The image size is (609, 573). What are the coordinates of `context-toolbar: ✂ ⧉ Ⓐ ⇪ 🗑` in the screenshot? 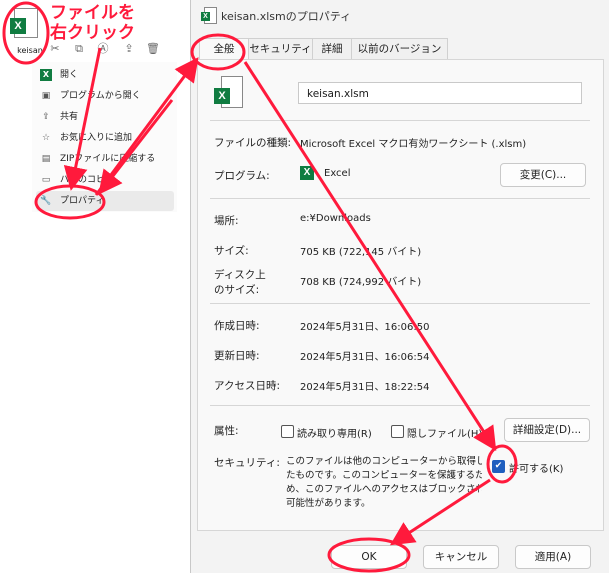 It's located at (107, 50).